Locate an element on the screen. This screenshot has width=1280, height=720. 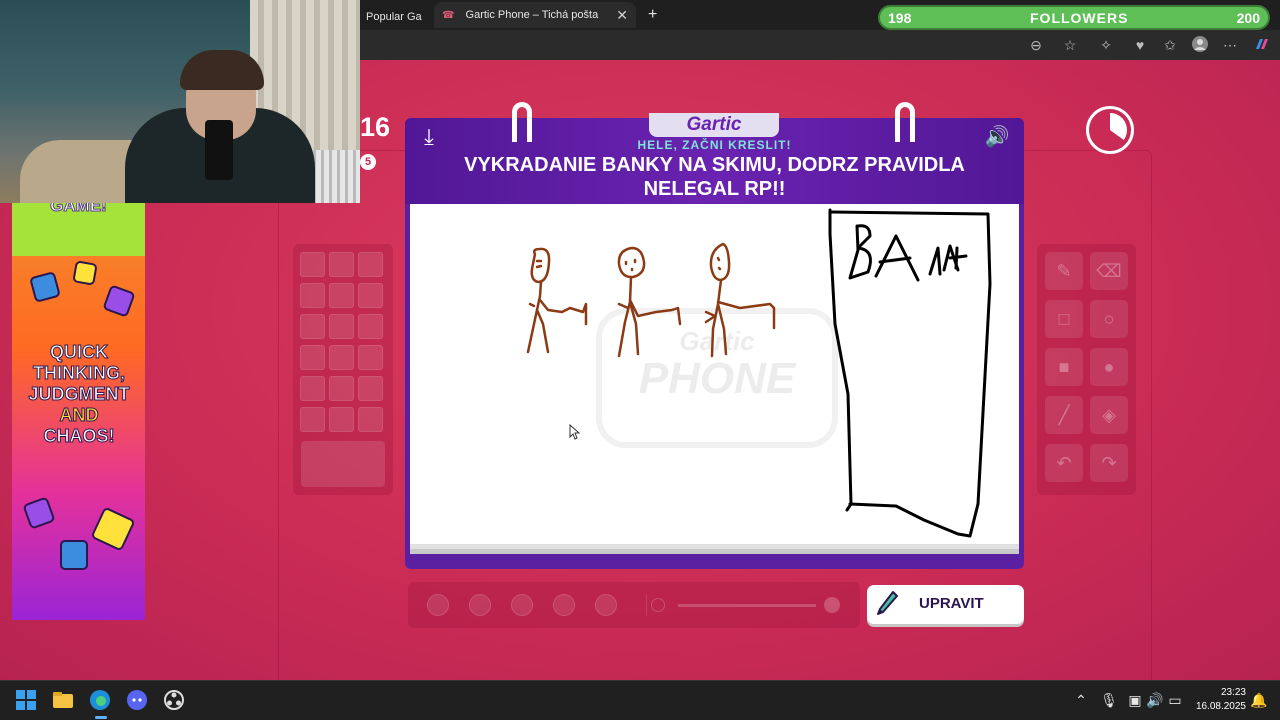
favorites-icon: ✩ is located at coordinates (1170, 45).